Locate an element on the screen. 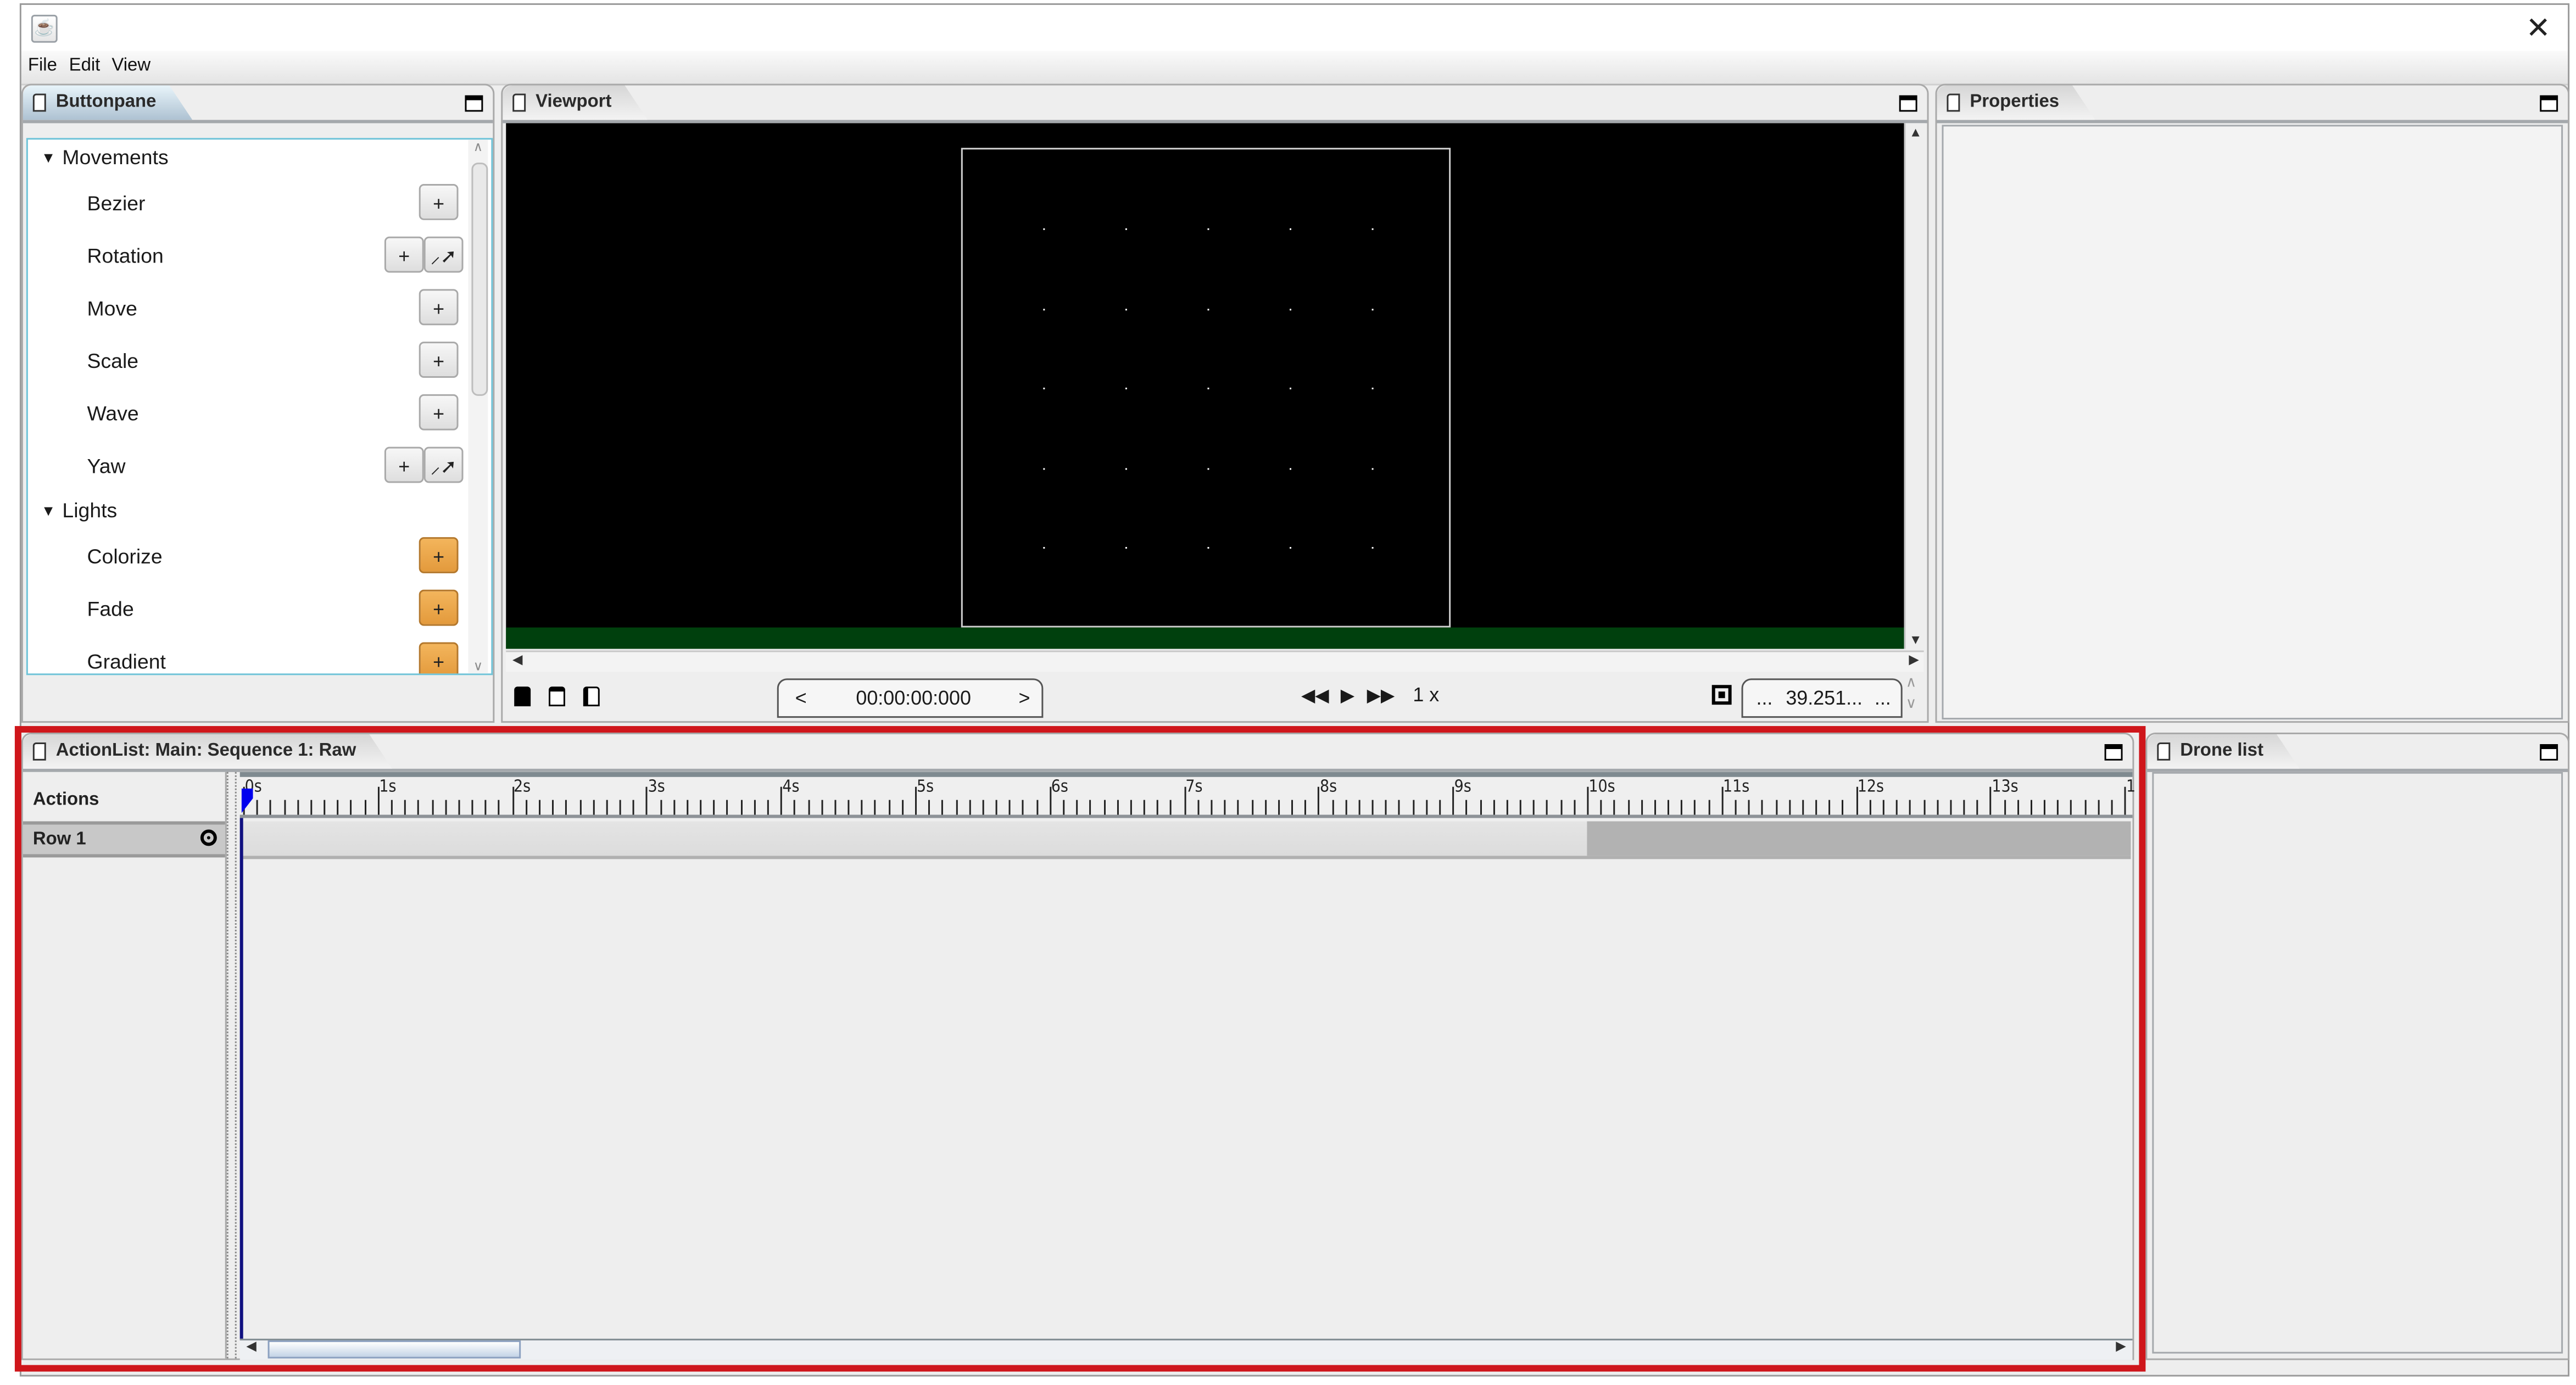 This screenshot has width=2576, height=1385. viewport-horizontal-scrollbar: ◀ ▶ is located at coordinates (1215, 661).